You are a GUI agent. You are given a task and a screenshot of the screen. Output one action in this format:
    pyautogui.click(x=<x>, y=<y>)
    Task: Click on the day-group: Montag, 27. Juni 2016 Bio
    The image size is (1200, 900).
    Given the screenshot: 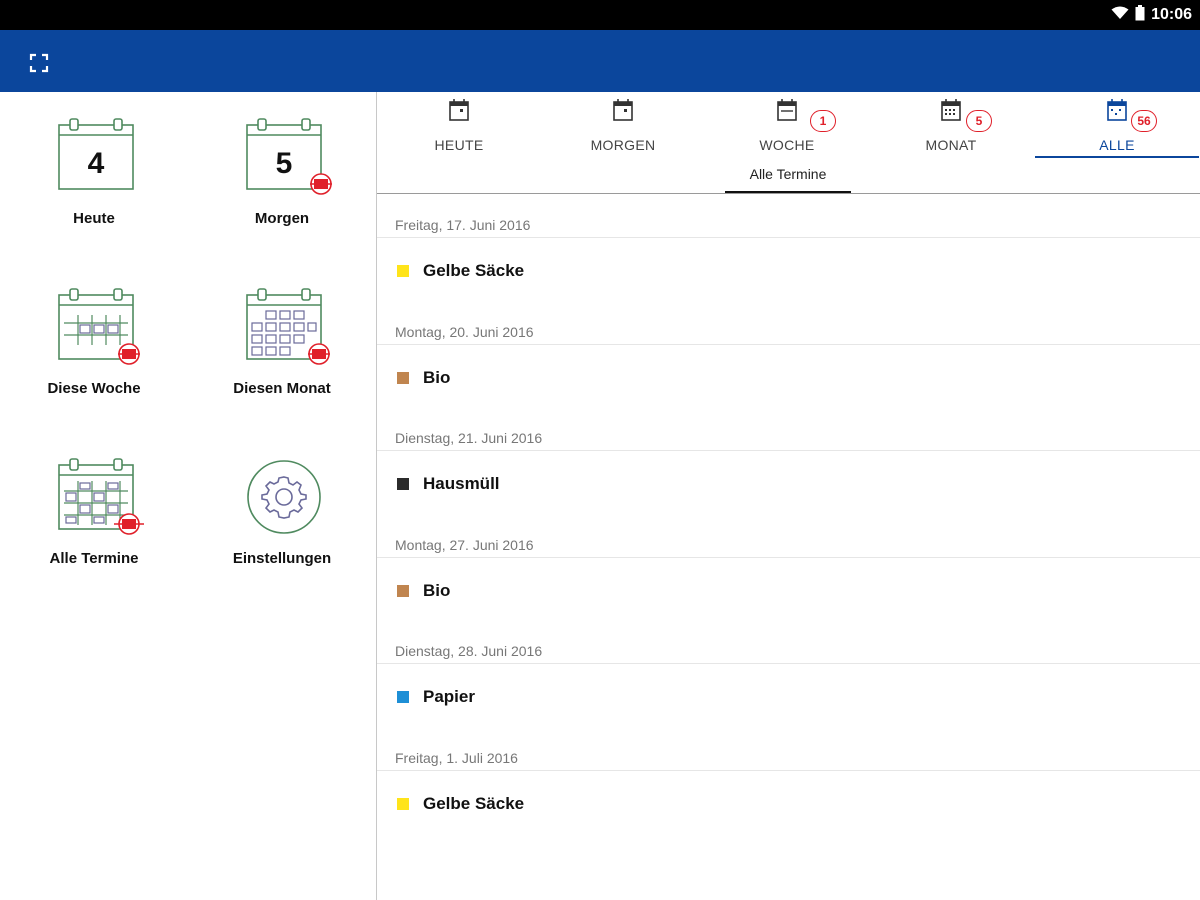 What is the action you would take?
    pyautogui.click(x=788, y=567)
    